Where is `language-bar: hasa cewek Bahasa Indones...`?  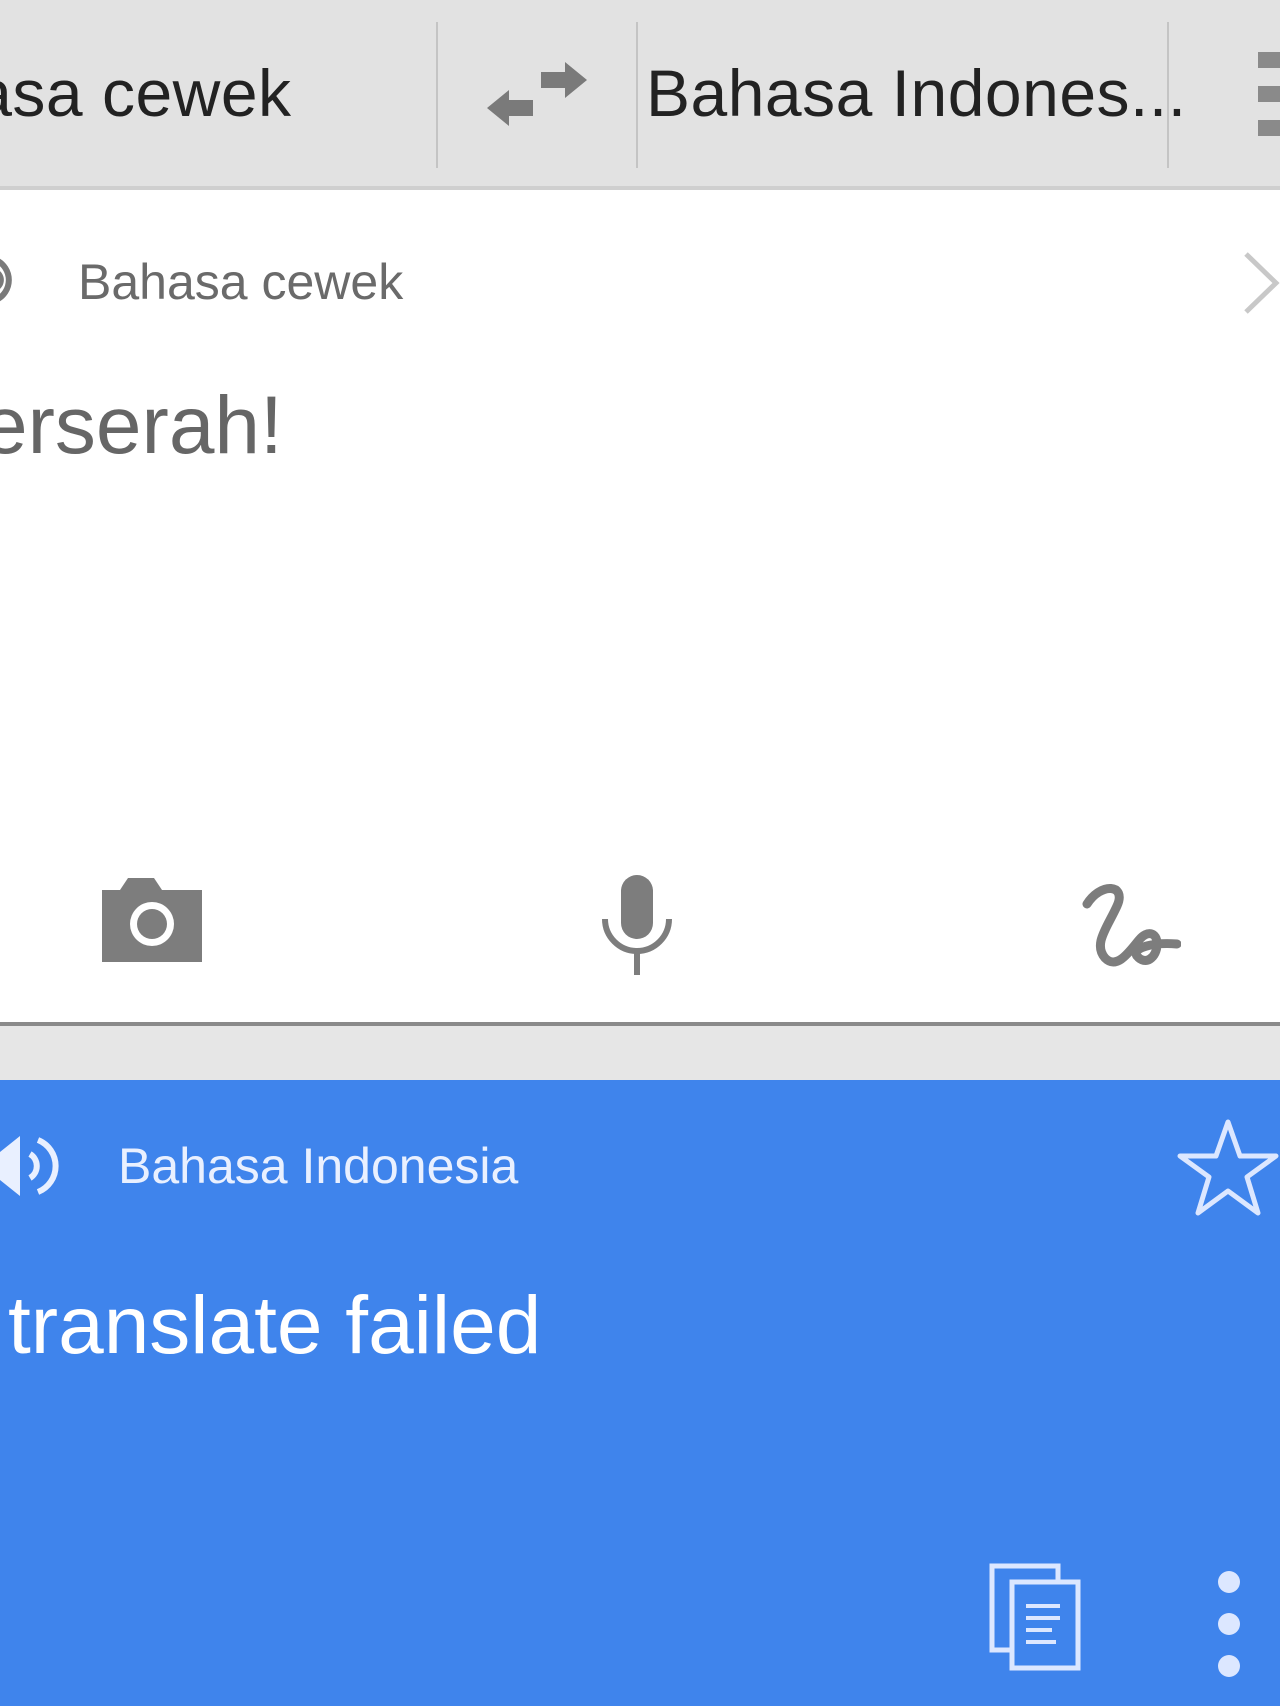
language-bar: hasa cewek Bahasa Indones... is located at coordinates (640, 95).